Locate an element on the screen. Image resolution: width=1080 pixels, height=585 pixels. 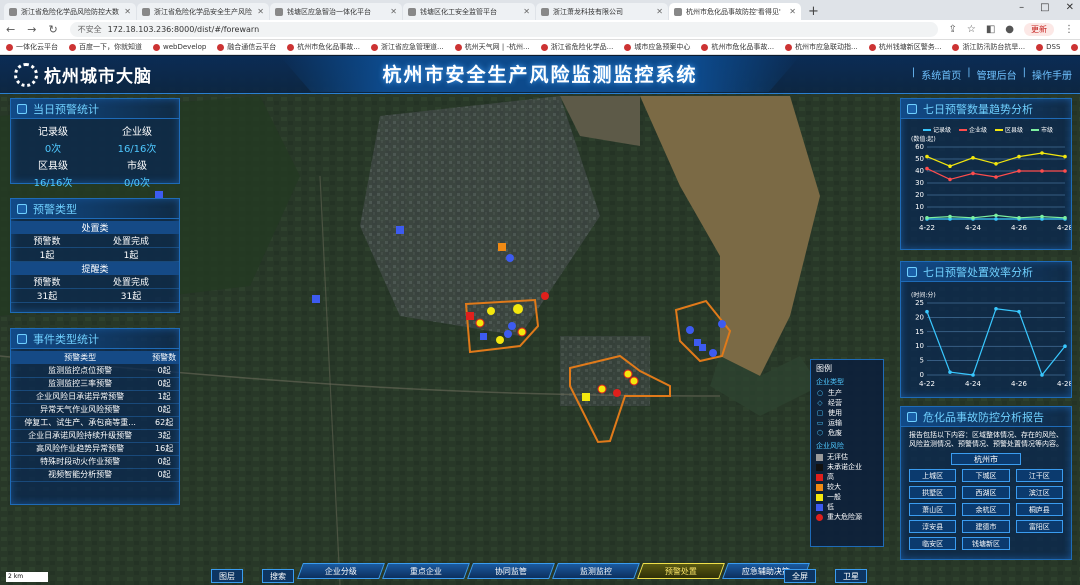
nav-manual: 操作手册 is located at coordinates (1052, 74).